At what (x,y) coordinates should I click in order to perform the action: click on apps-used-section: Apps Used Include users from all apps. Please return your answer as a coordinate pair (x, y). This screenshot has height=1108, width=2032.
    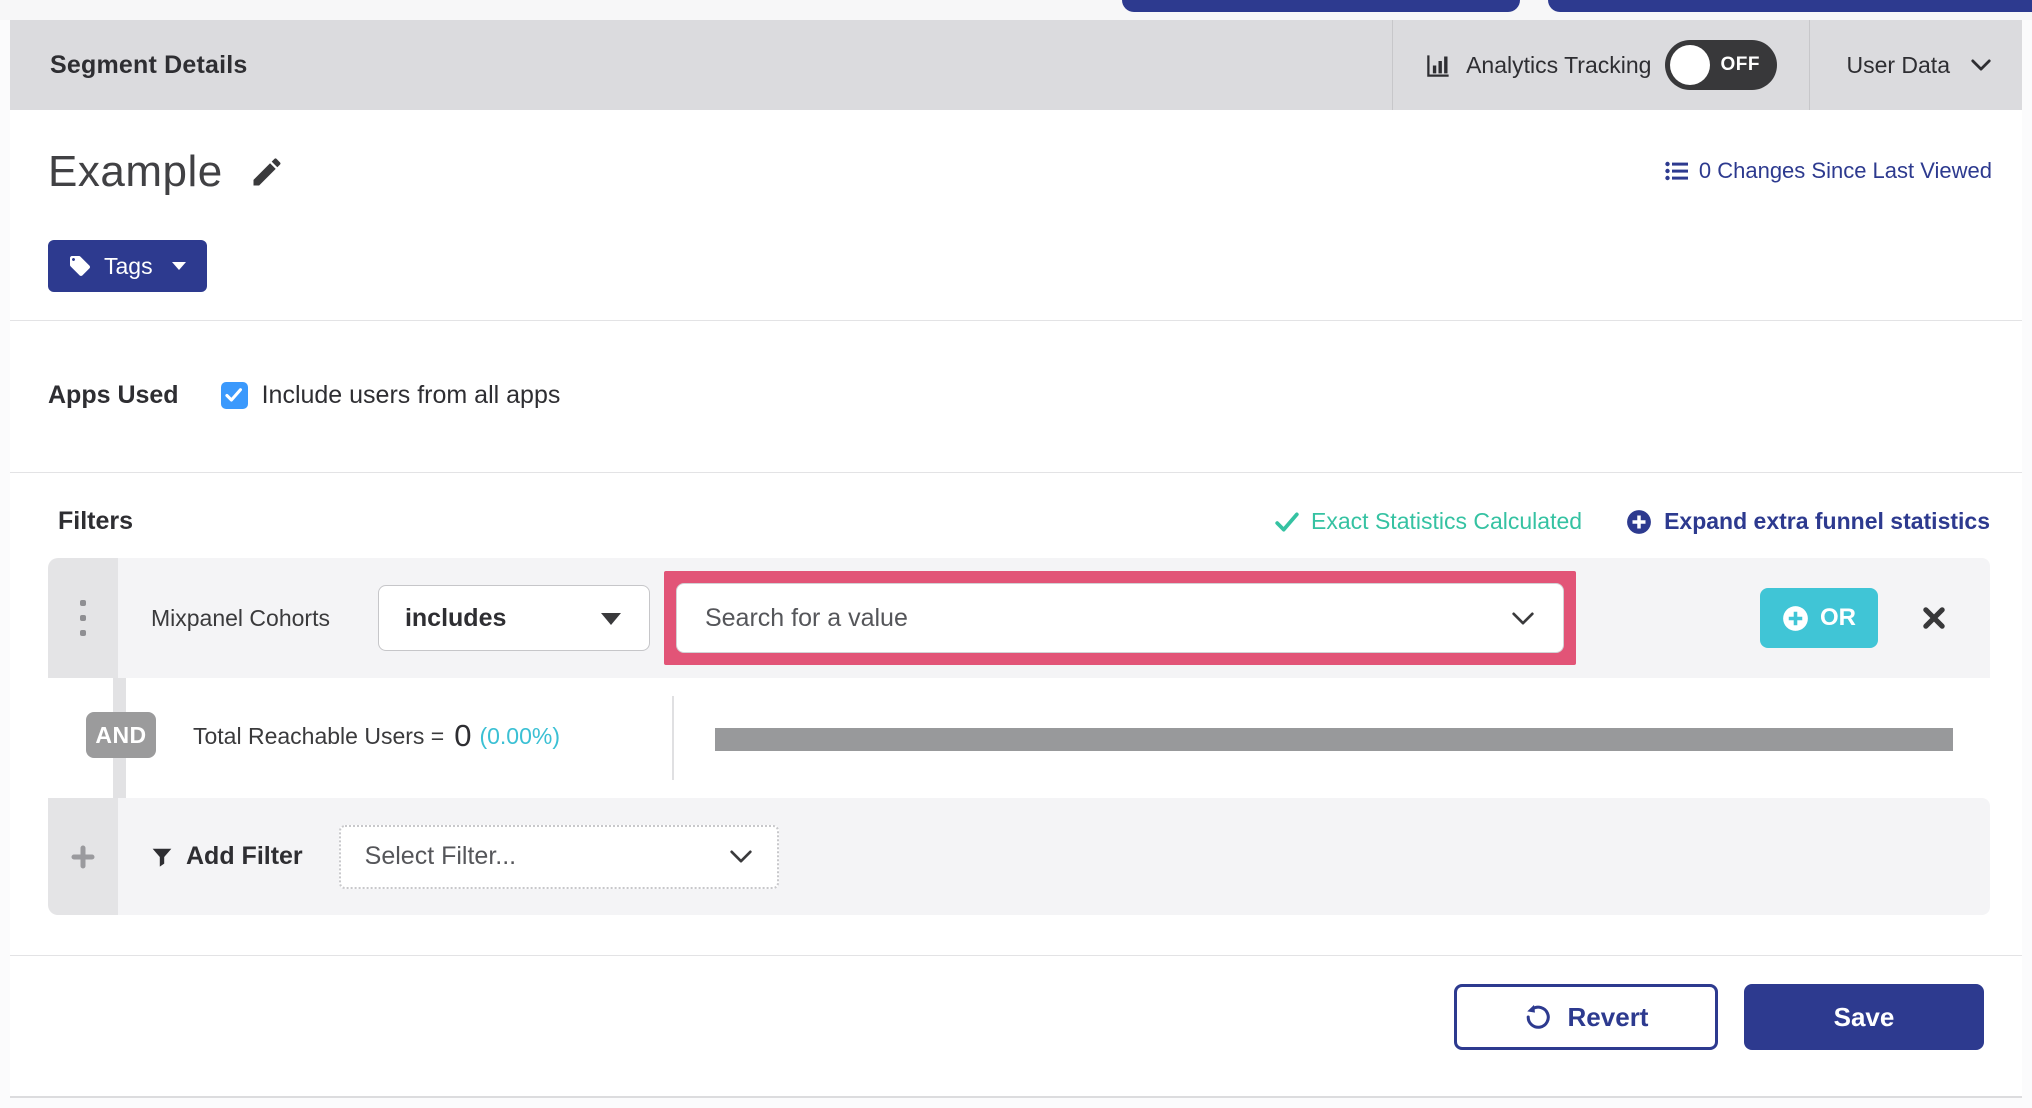
    Looking at the image, I should click on (1016, 396).